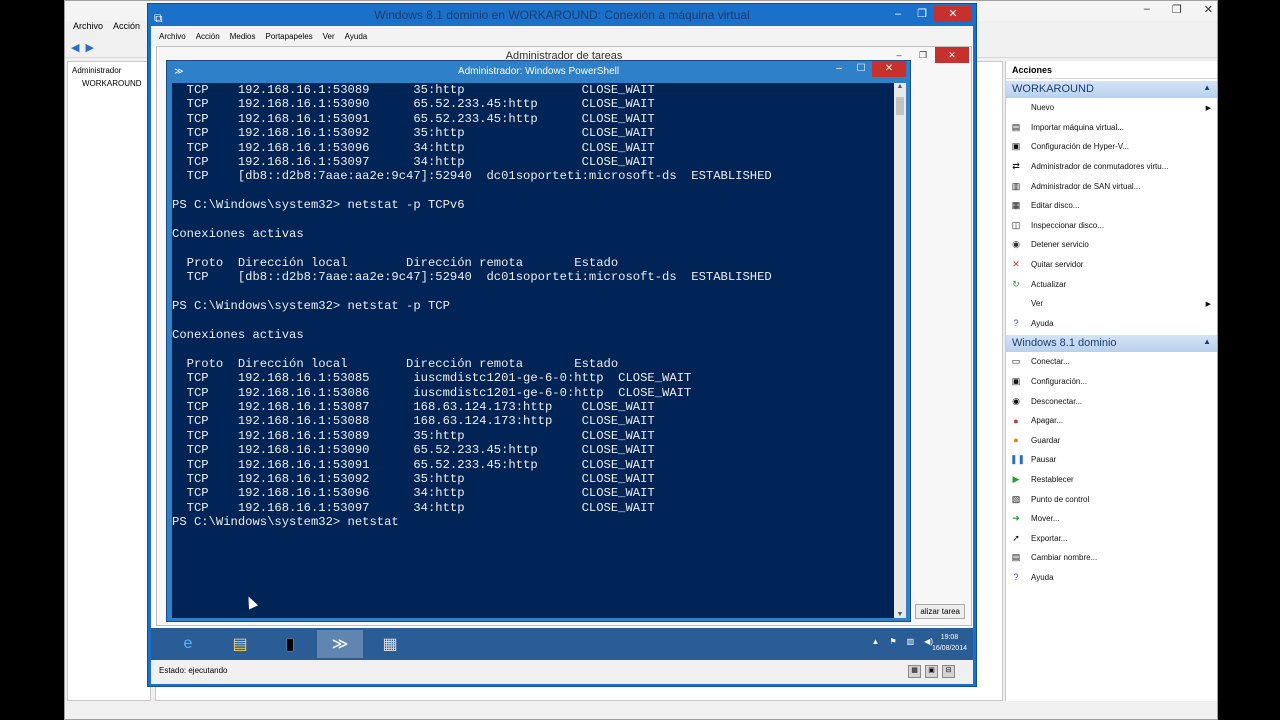 This screenshot has width=1280, height=720. I want to click on action-item: ✕ Quitar servidor, so click(1111, 265).